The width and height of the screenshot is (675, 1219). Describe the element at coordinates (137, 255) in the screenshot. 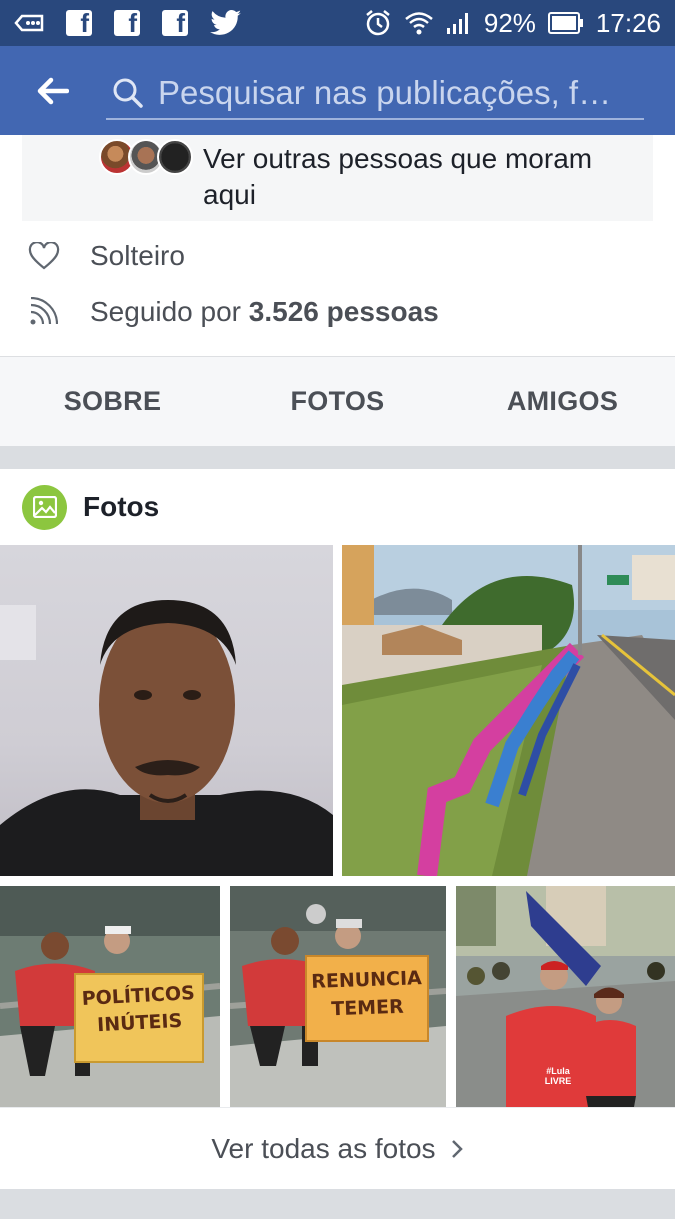

I see `relationship-status: Solteiro` at that location.